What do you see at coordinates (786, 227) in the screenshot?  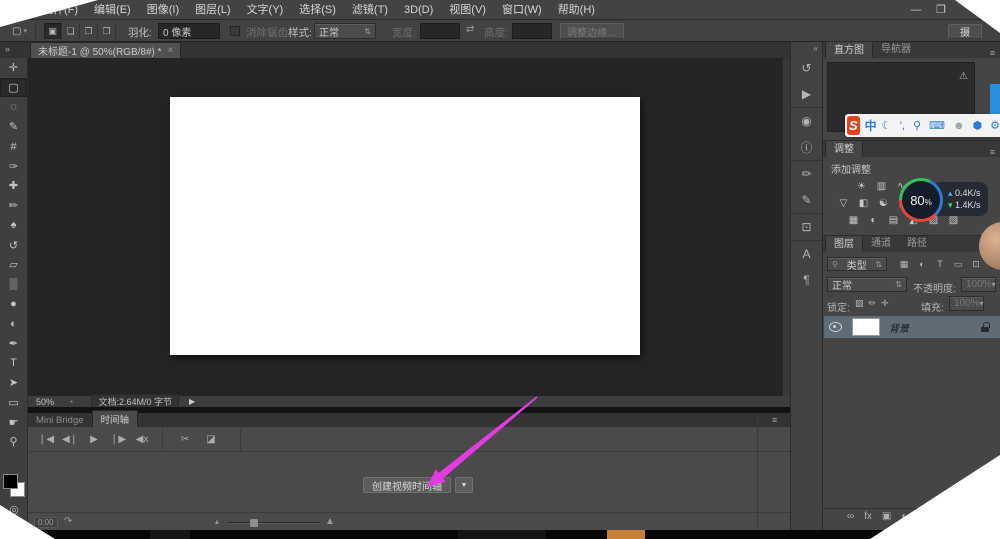 I see `vertical-scrollbar` at bounding box center [786, 227].